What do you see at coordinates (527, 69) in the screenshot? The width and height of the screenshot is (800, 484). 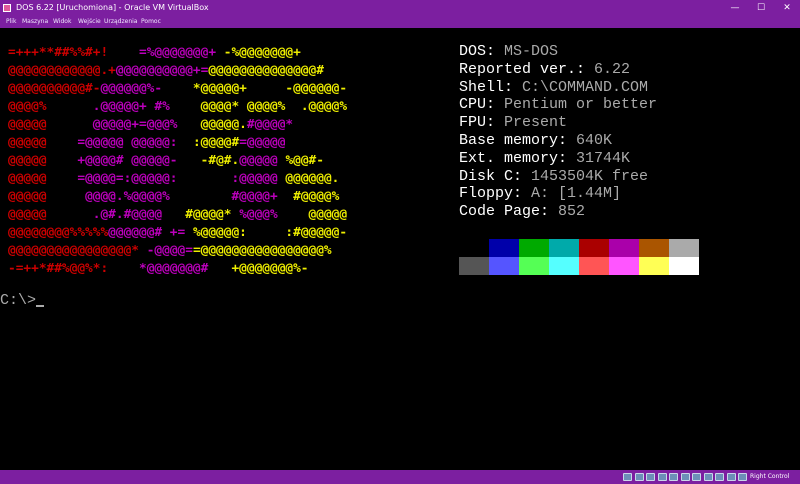 I see `system-info-label: Reported ver.:` at bounding box center [527, 69].